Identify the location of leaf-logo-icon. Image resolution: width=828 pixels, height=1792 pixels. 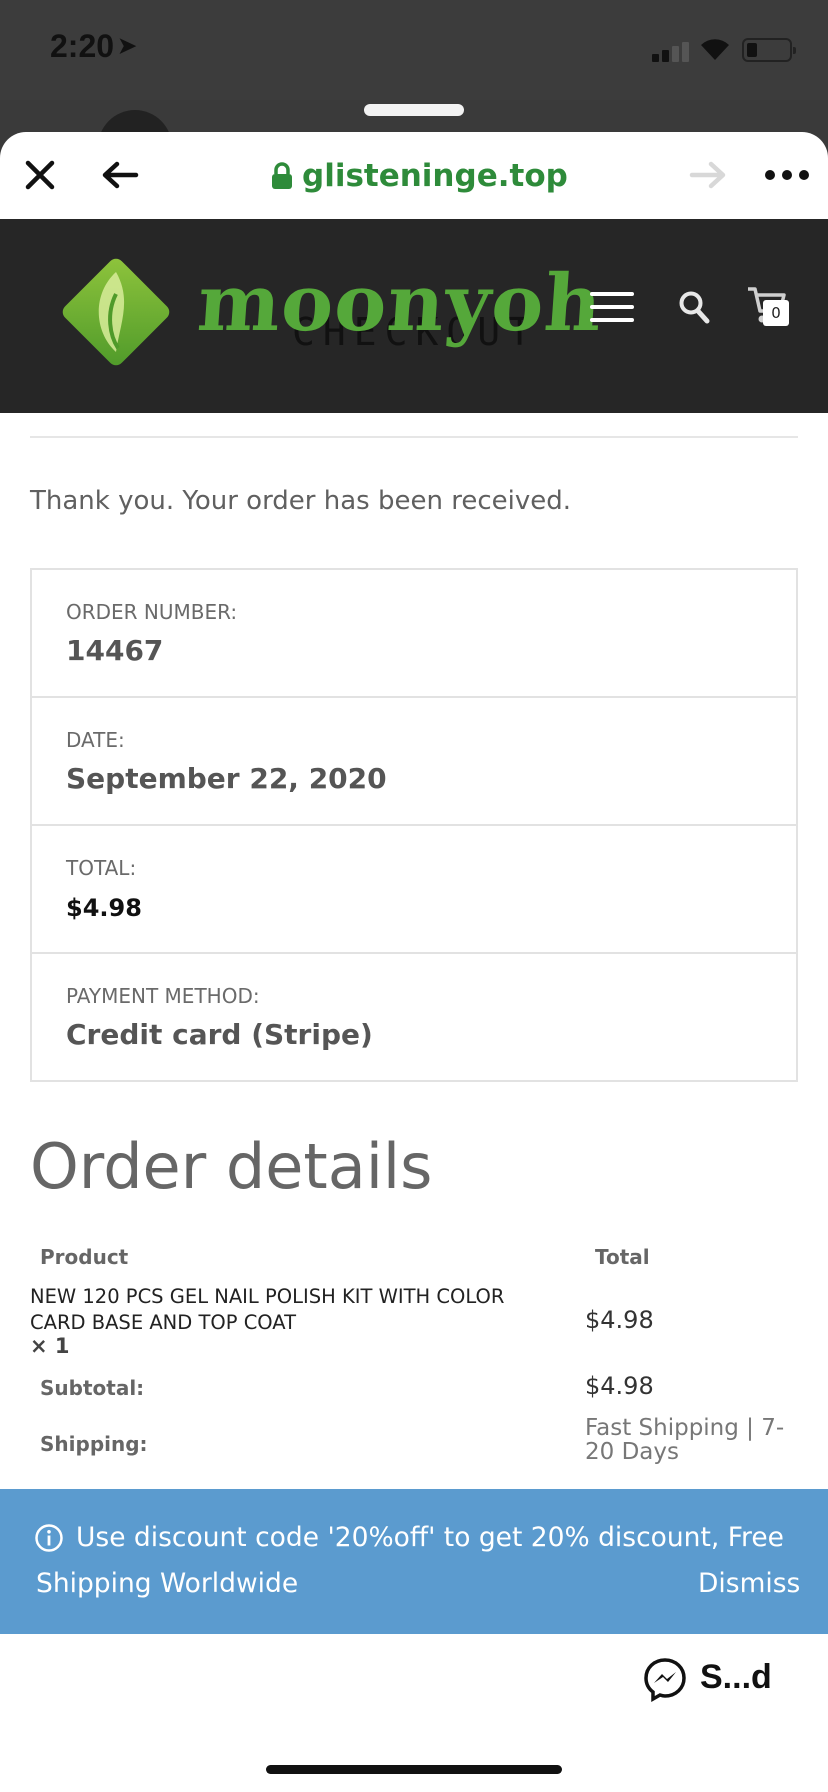
(116, 312).